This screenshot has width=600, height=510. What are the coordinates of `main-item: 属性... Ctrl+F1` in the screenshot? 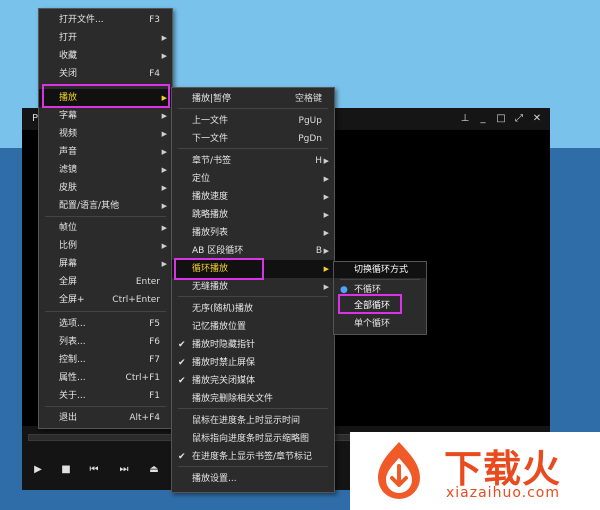 It's located at (105, 378).